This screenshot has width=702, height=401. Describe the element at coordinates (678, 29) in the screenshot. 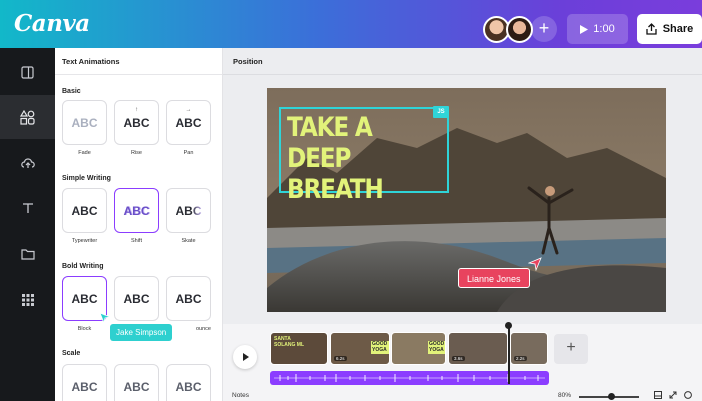

I see `share-label: Share` at that location.